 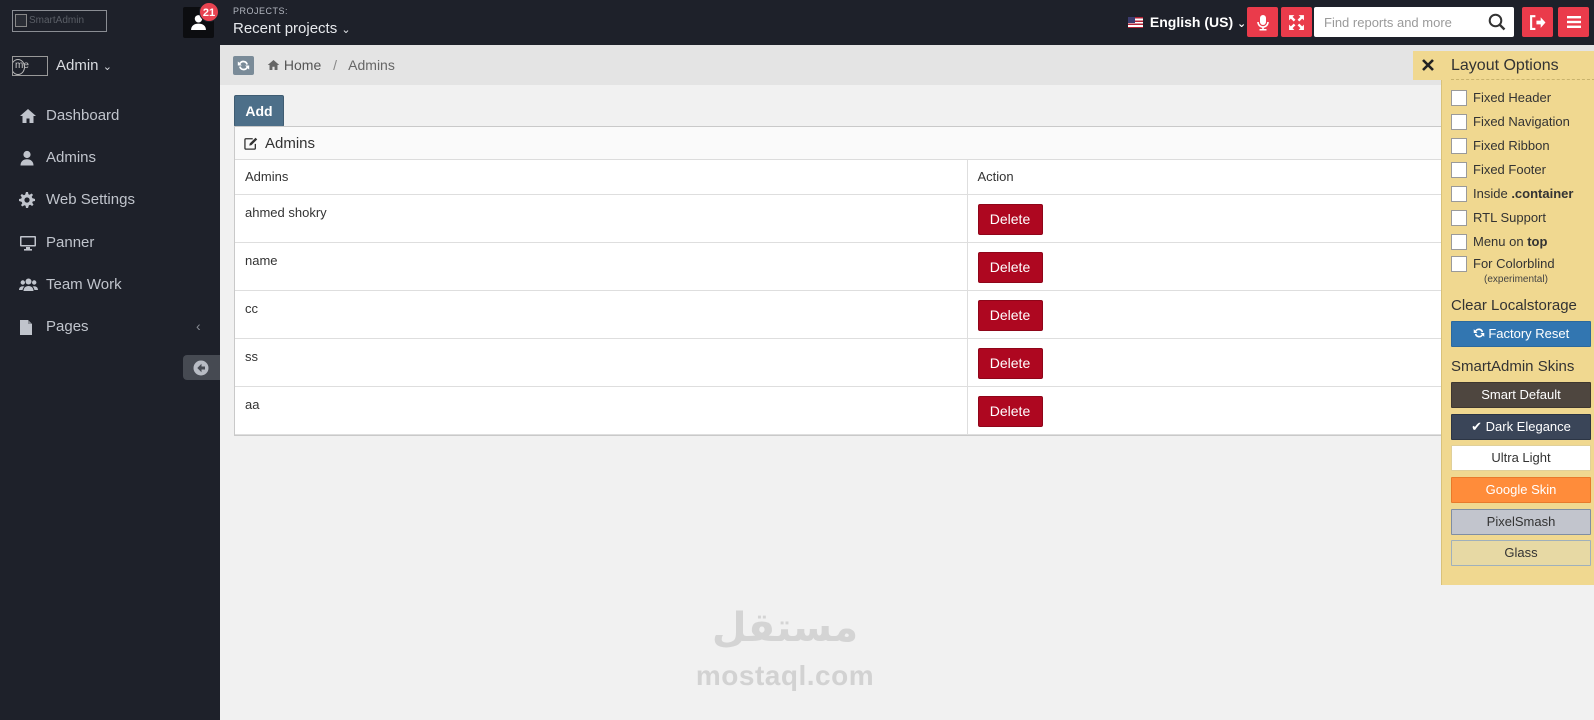 I want to click on projects-dropdown: Recent projects ⌄, so click(x=292, y=28).